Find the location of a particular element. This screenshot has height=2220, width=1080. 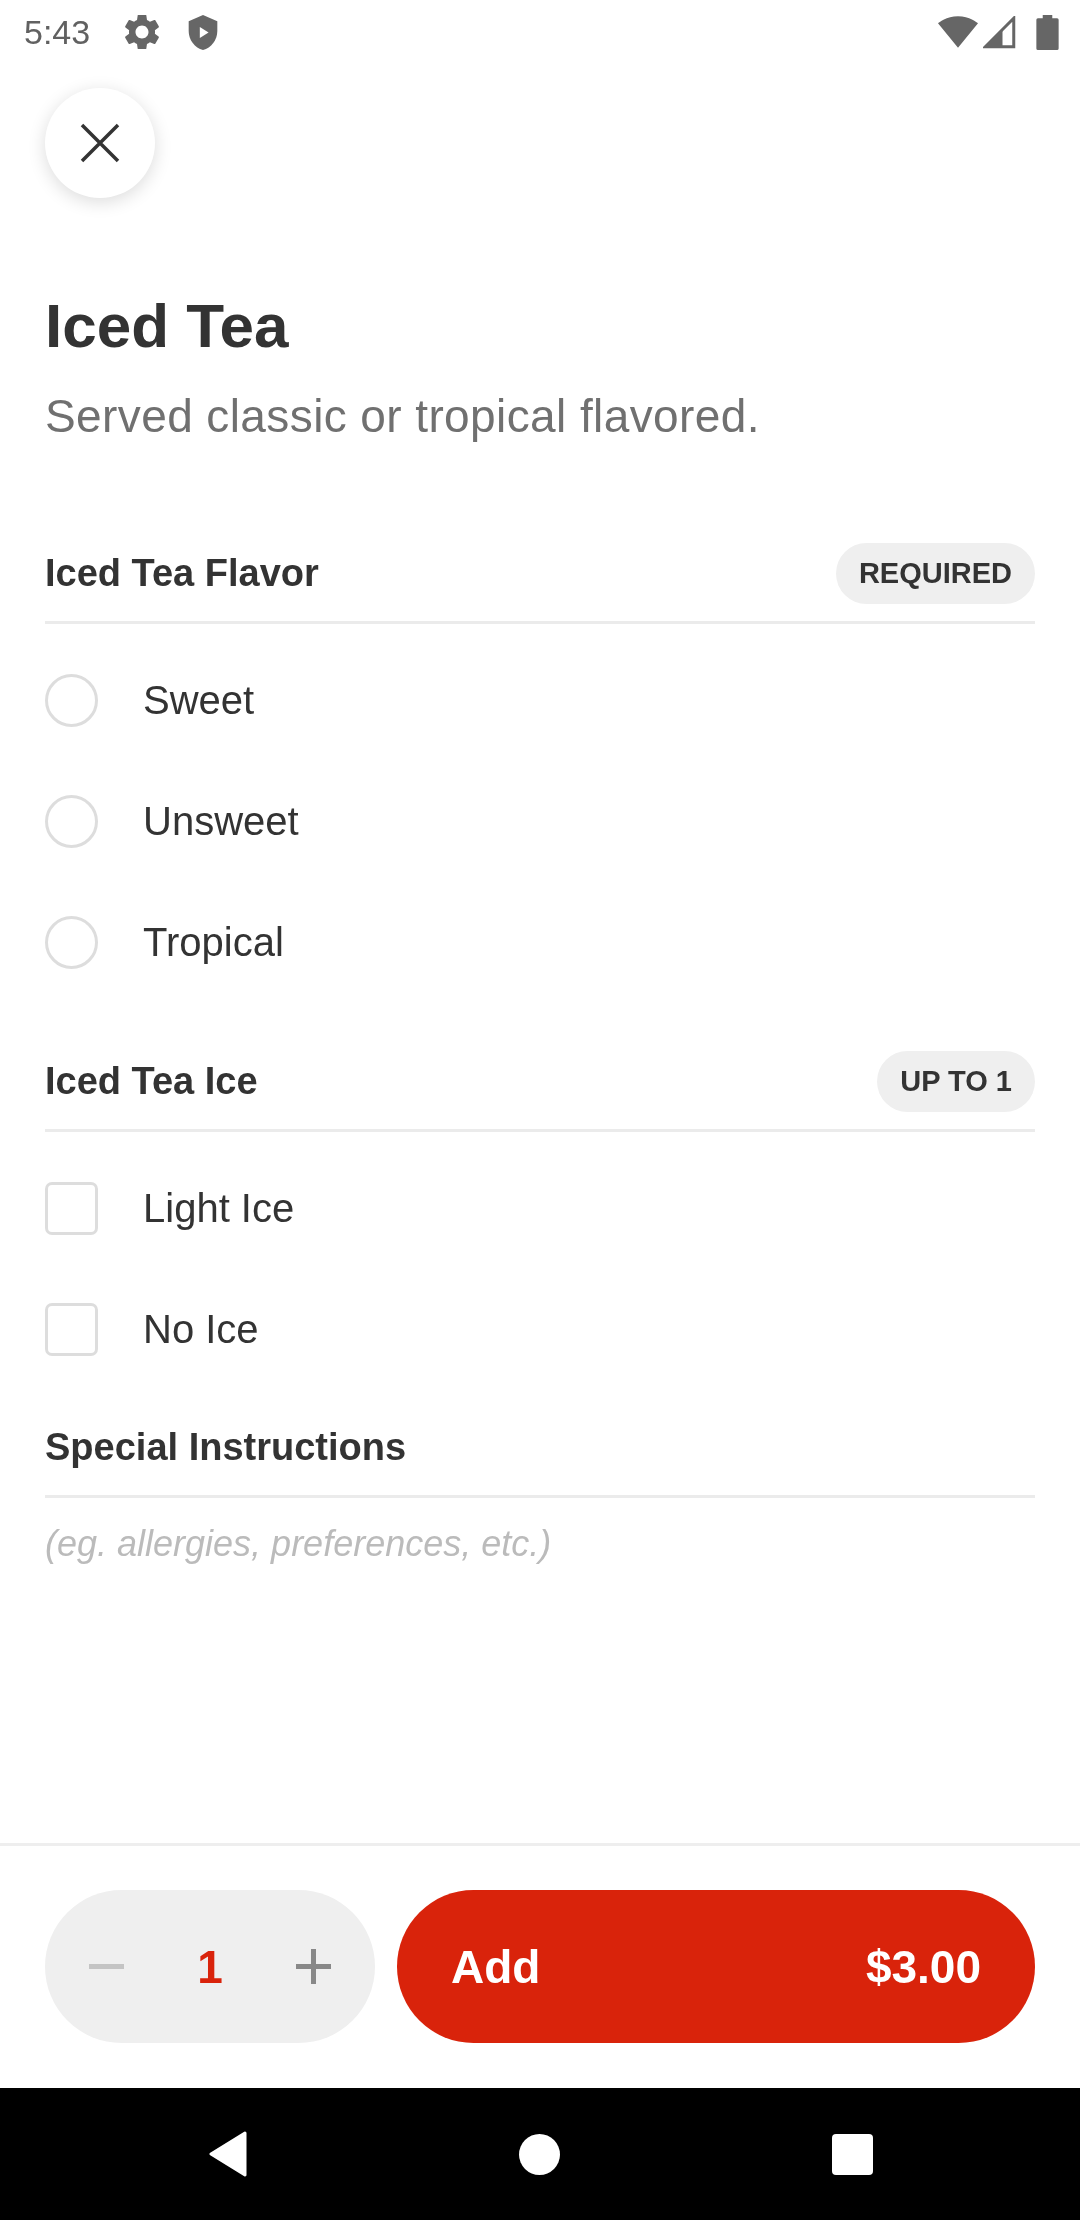

requirement-badge: REQUIRED is located at coordinates (935, 573).